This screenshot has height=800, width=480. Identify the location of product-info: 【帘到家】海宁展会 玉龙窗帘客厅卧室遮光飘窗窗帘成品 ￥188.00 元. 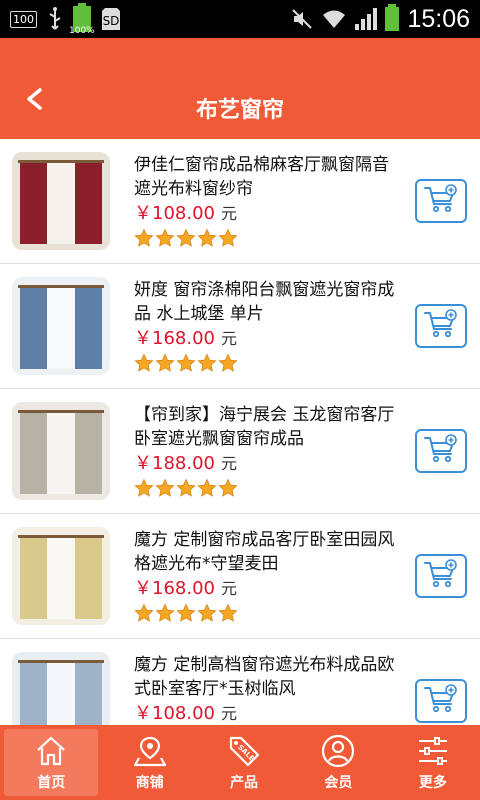
(265, 452).